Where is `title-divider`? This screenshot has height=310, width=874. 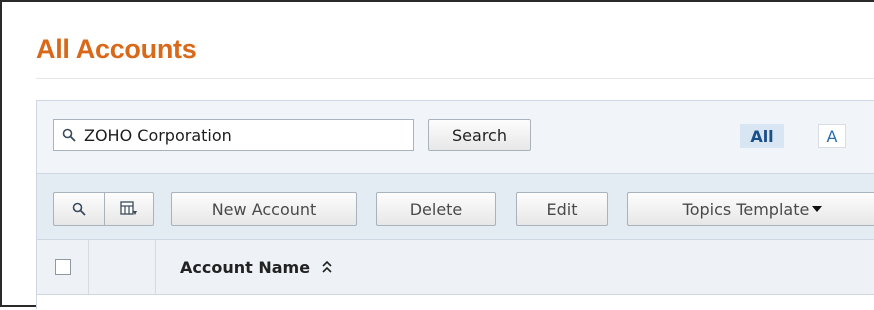
title-divider is located at coordinates (455, 78).